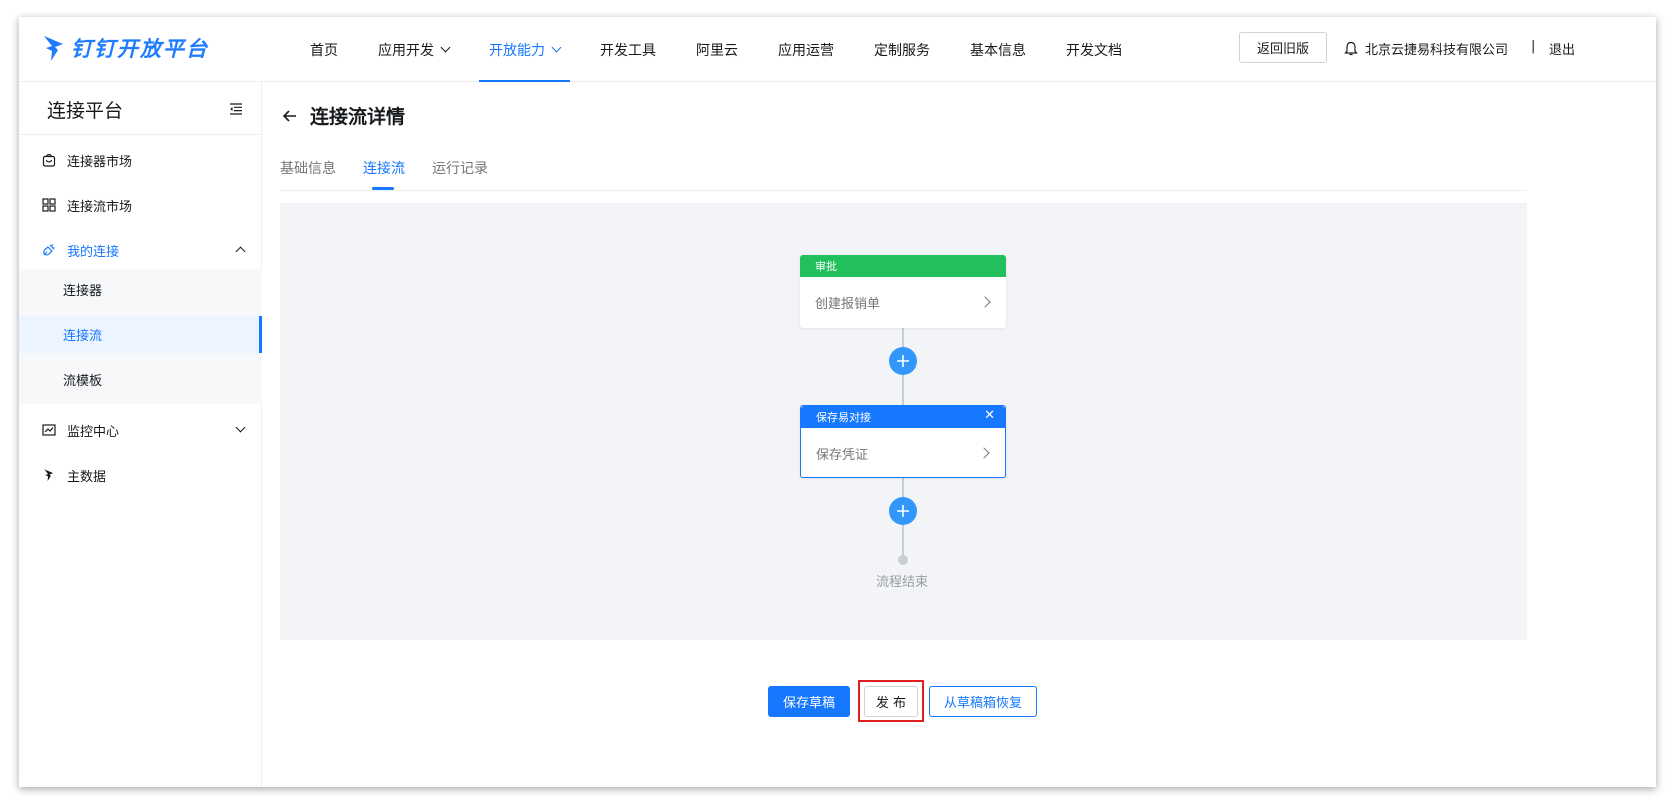  What do you see at coordinates (1436, 48) in the screenshot?
I see `company-name: 北京云捷易科技有限公司` at bounding box center [1436, 48].